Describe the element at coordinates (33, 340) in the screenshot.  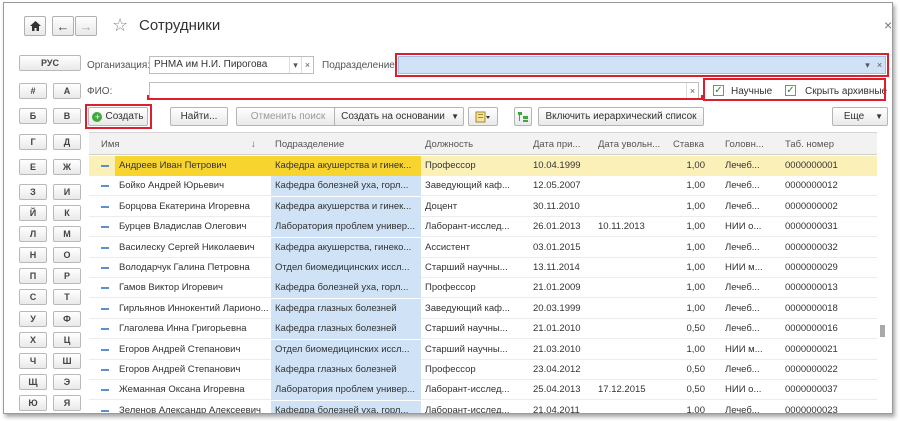
I see `alphabet-letter-button: Х` at that location.